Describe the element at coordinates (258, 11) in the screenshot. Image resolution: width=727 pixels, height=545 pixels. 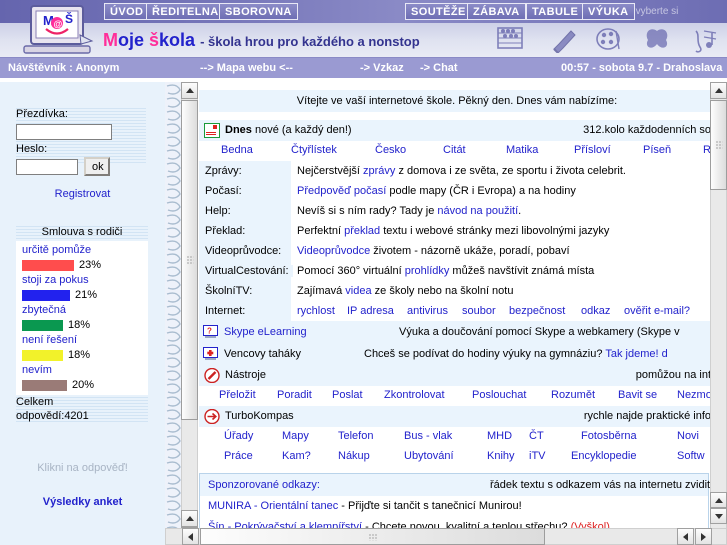
I see `nav-tab-sborovna: SBOROVNA` at that location.